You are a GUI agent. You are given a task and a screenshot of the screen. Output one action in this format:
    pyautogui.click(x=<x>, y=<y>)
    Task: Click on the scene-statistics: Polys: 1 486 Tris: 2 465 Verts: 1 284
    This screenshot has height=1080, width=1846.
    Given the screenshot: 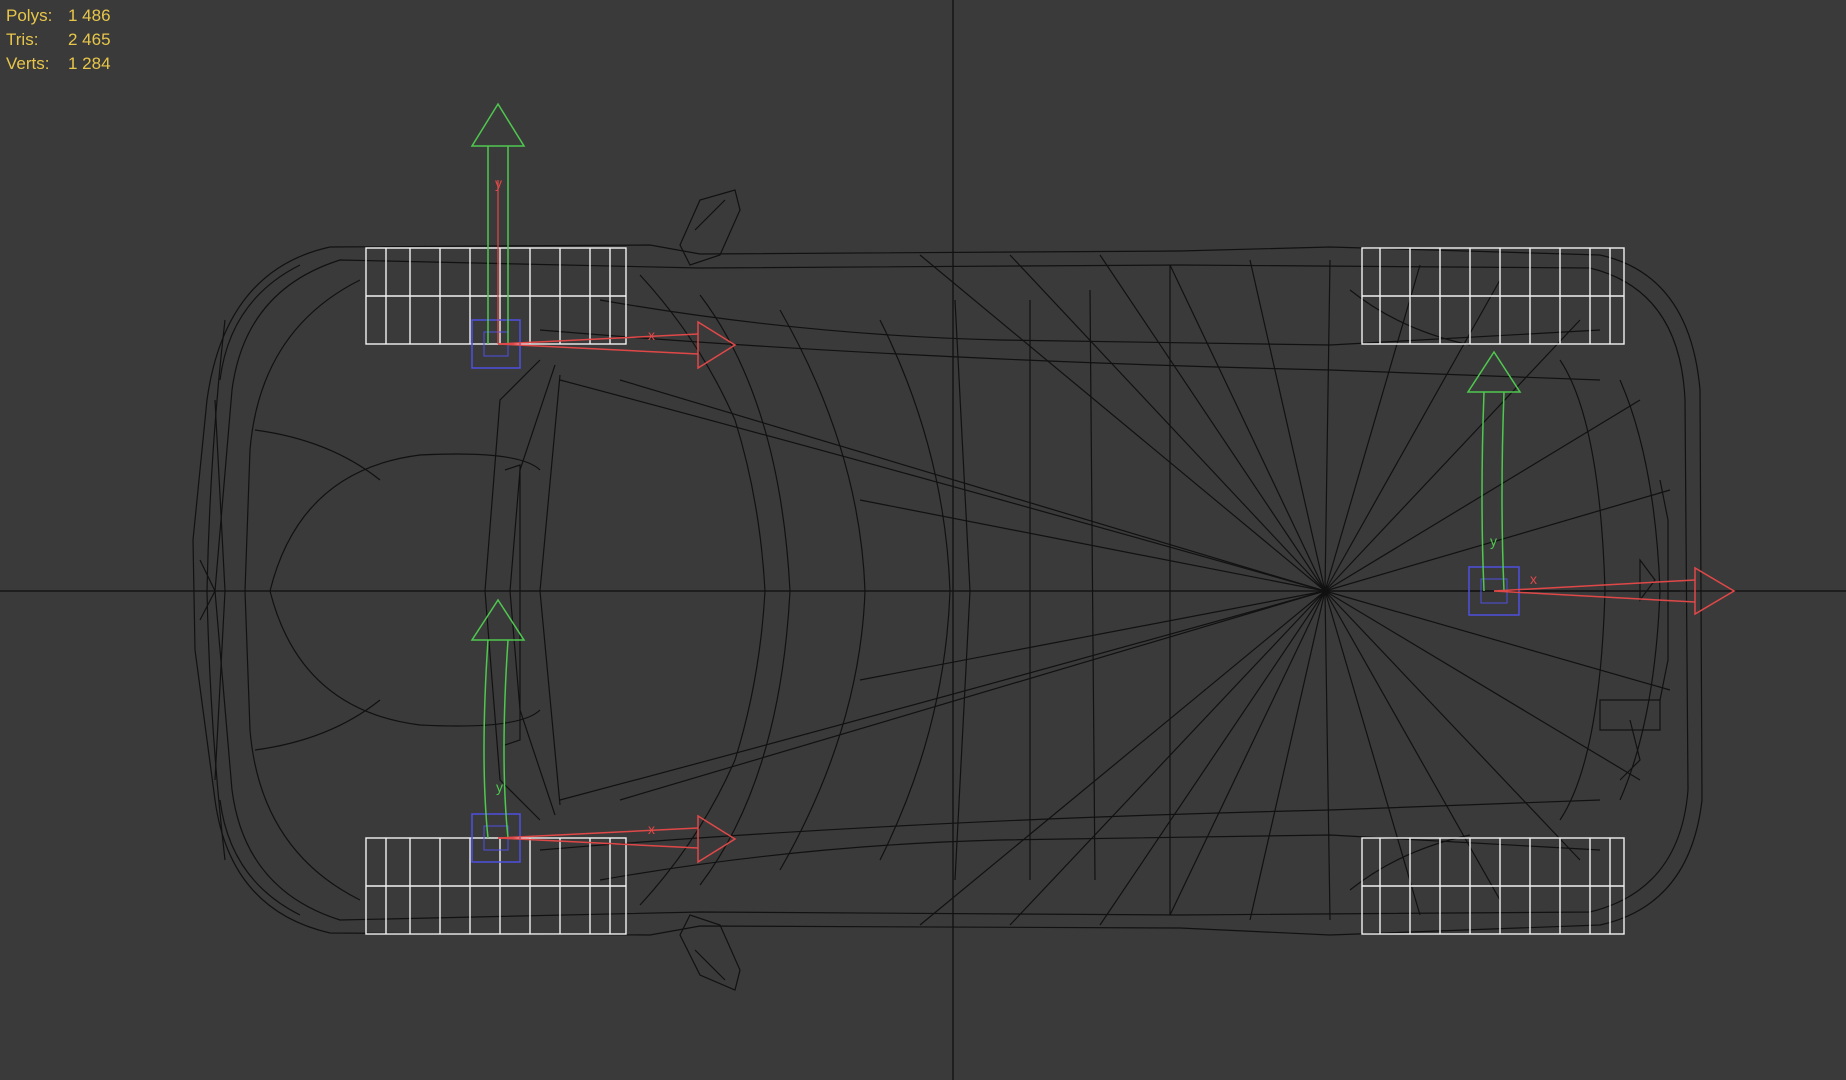 What is the action you would take?
    pyautogui.click(x=58, y=40)
    